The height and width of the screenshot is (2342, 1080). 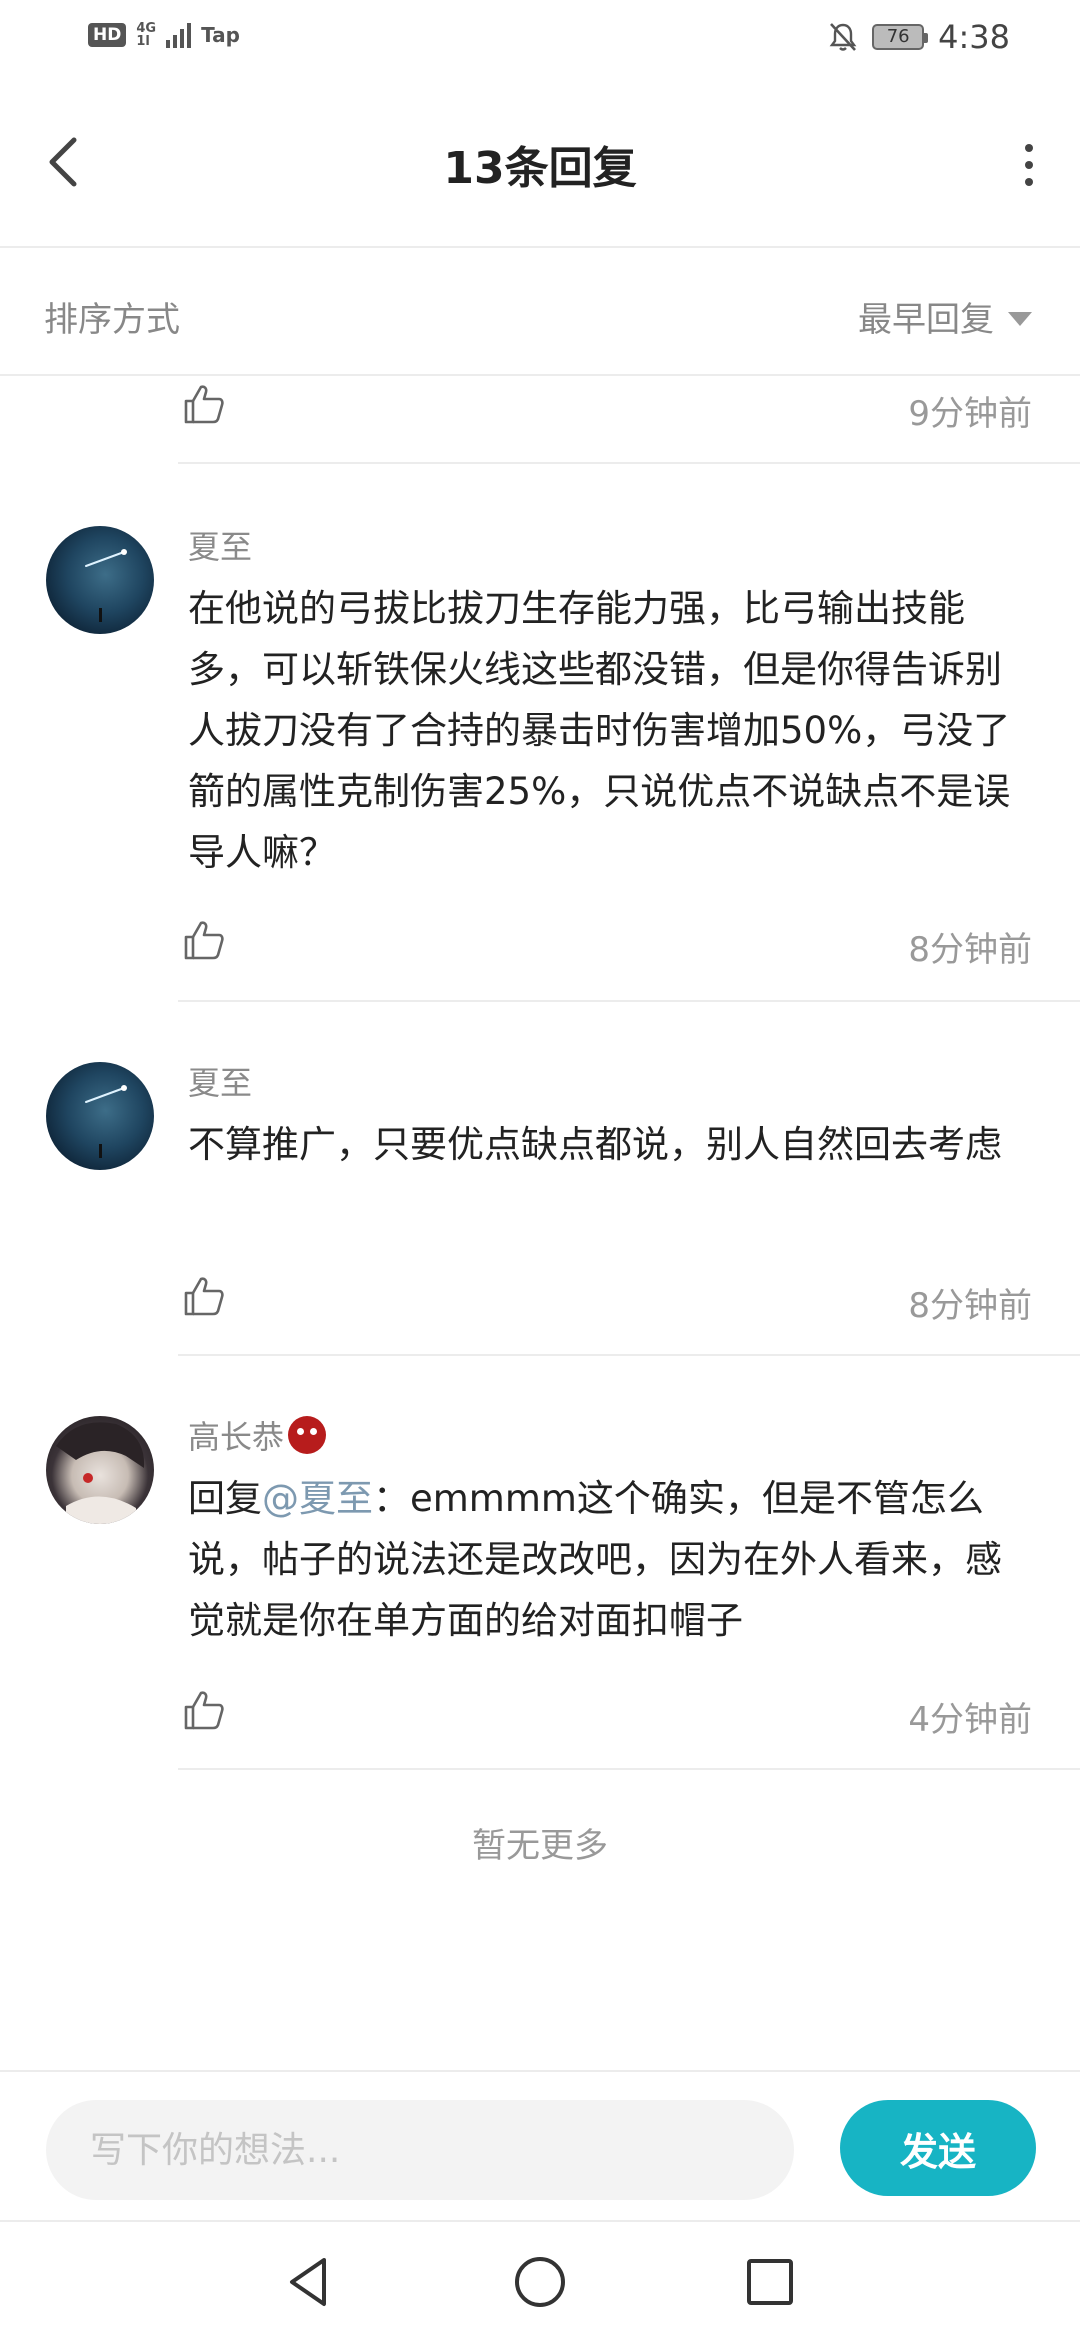 I want to click on status-bar: HD 4G 1l Tap 76 4:38, so click(x=540, y=40).